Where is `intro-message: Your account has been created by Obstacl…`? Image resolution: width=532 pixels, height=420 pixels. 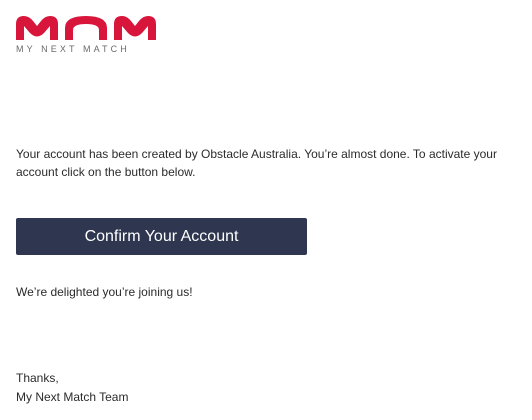 intro-message: Your account has been created by Obstacl… is located at coordinates (256, 163).